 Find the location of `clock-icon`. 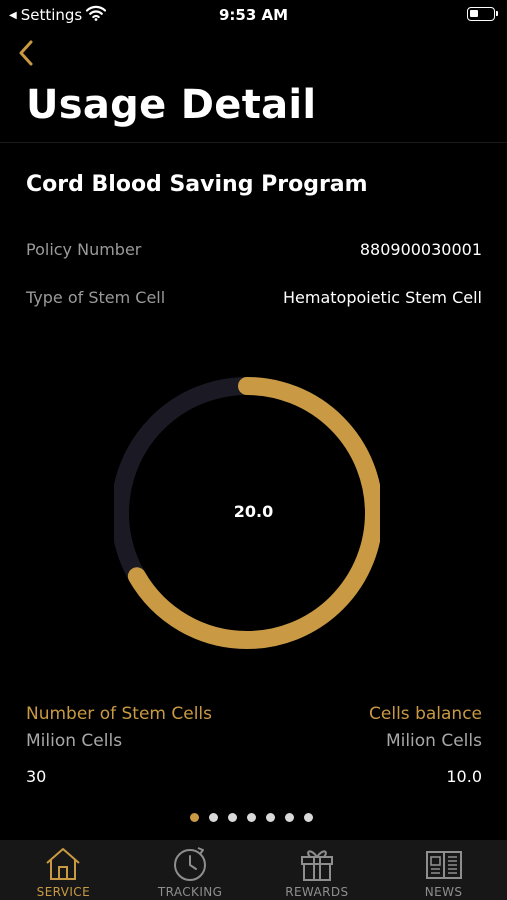

clock-icon is located at coordinates (190, 864).